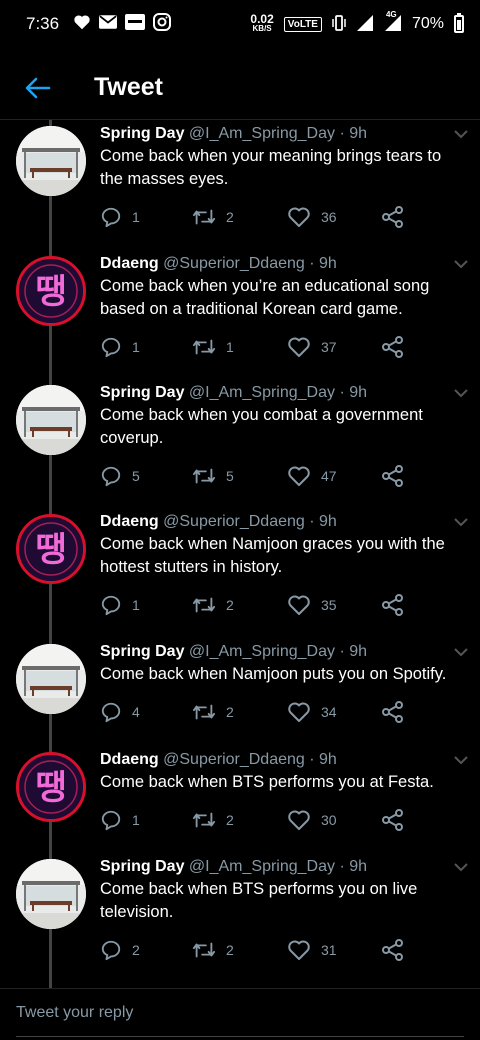 This screenshot has height=1040, width=480. What do you see at coordinates (162, 24) in the screenshot?
I see `instagram-icon` at bounding box center [162, 24].